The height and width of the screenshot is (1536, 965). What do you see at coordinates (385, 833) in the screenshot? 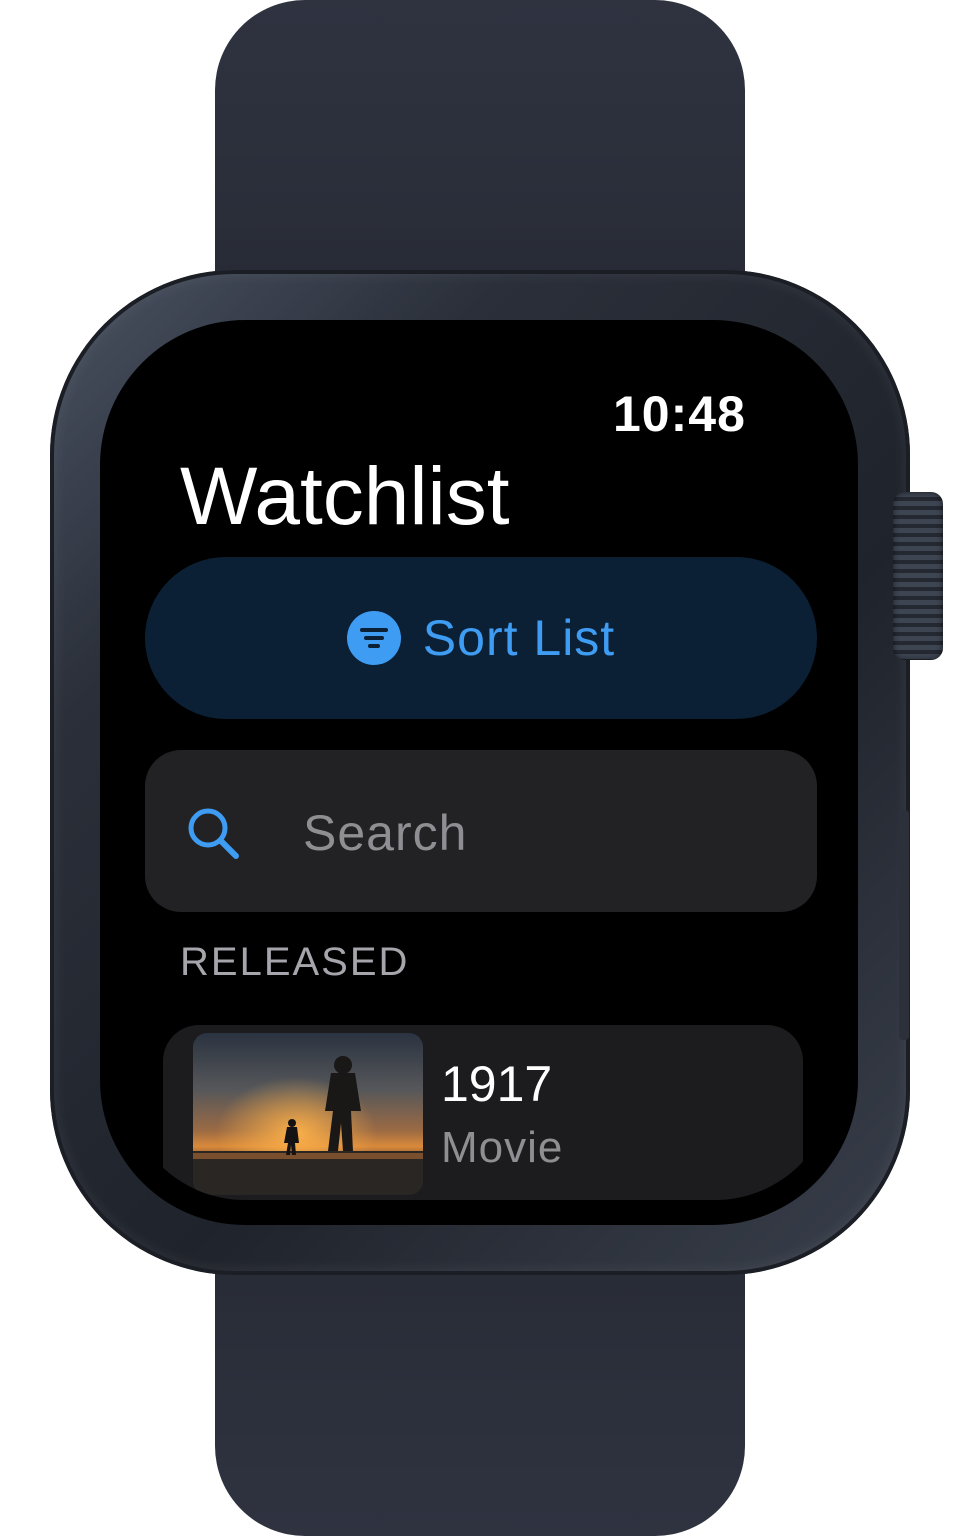
I see `search-placeholder: Search` at bounding box center [385, 833].